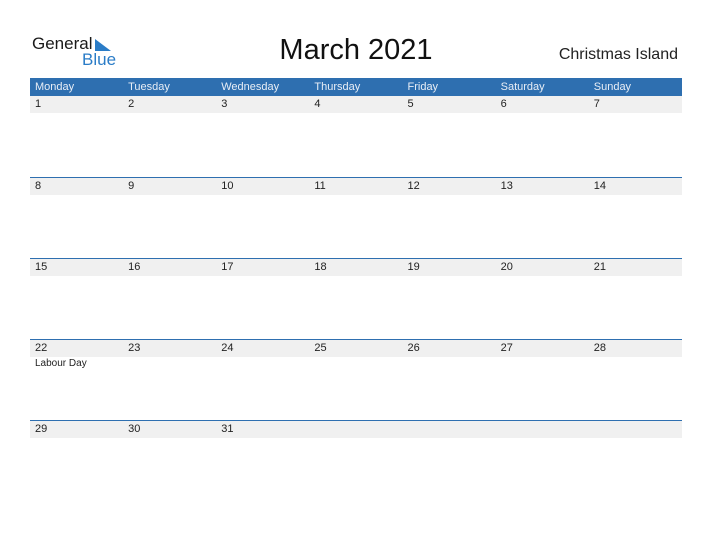 The image size is (712, 550). Describe the element at coordinates (61, 363) in the screenshot. I see `day-event: Labour Day` at that location.